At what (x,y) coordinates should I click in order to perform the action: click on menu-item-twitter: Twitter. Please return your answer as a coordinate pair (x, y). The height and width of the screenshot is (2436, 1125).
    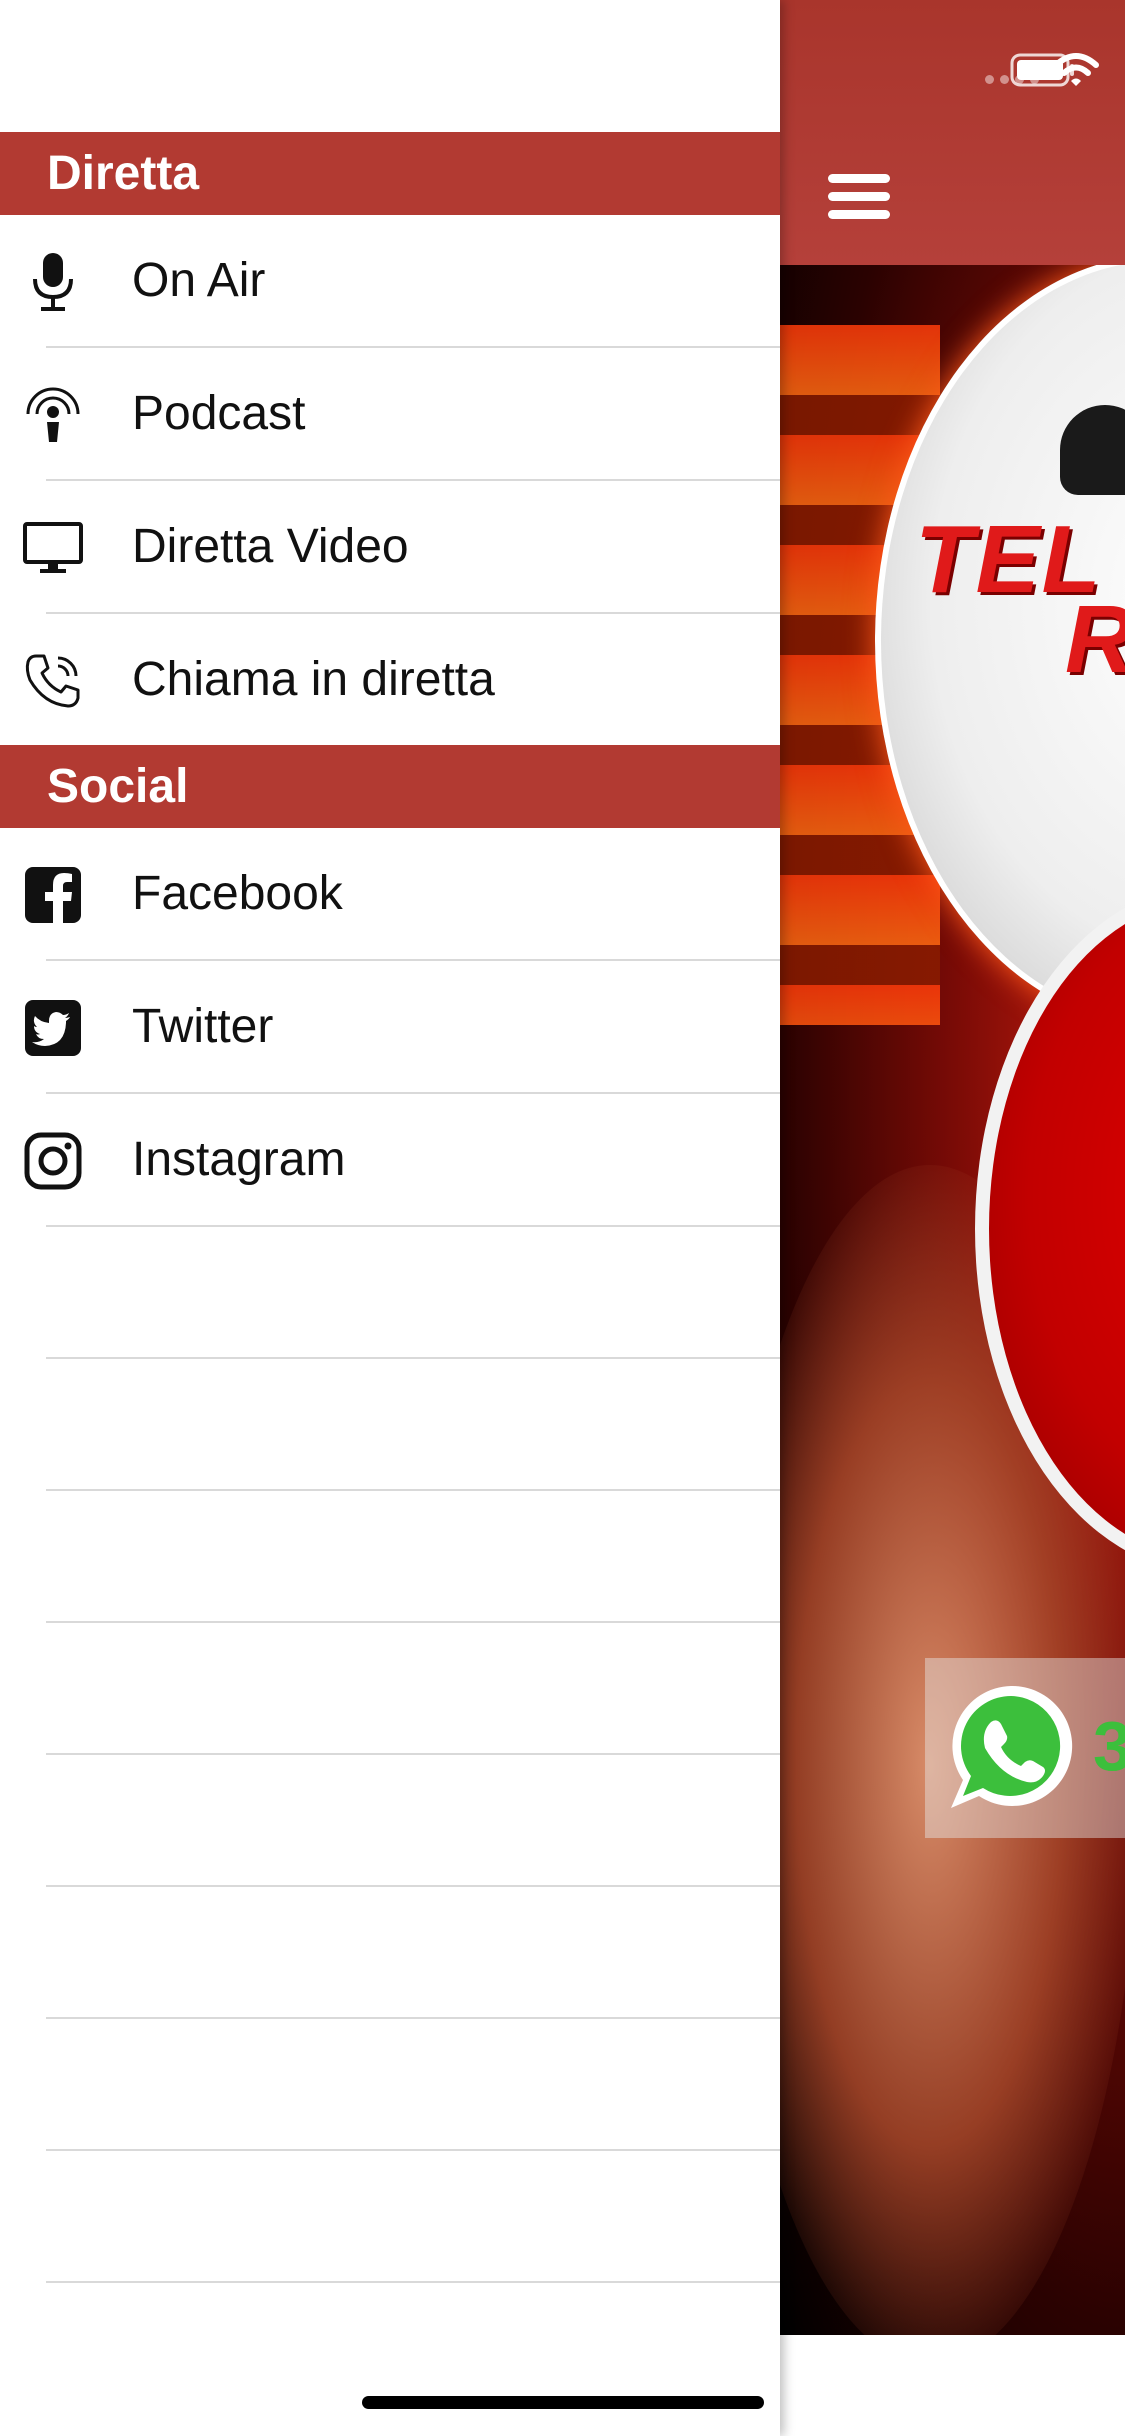
    Looking at the image, I should click on (390, 1027).